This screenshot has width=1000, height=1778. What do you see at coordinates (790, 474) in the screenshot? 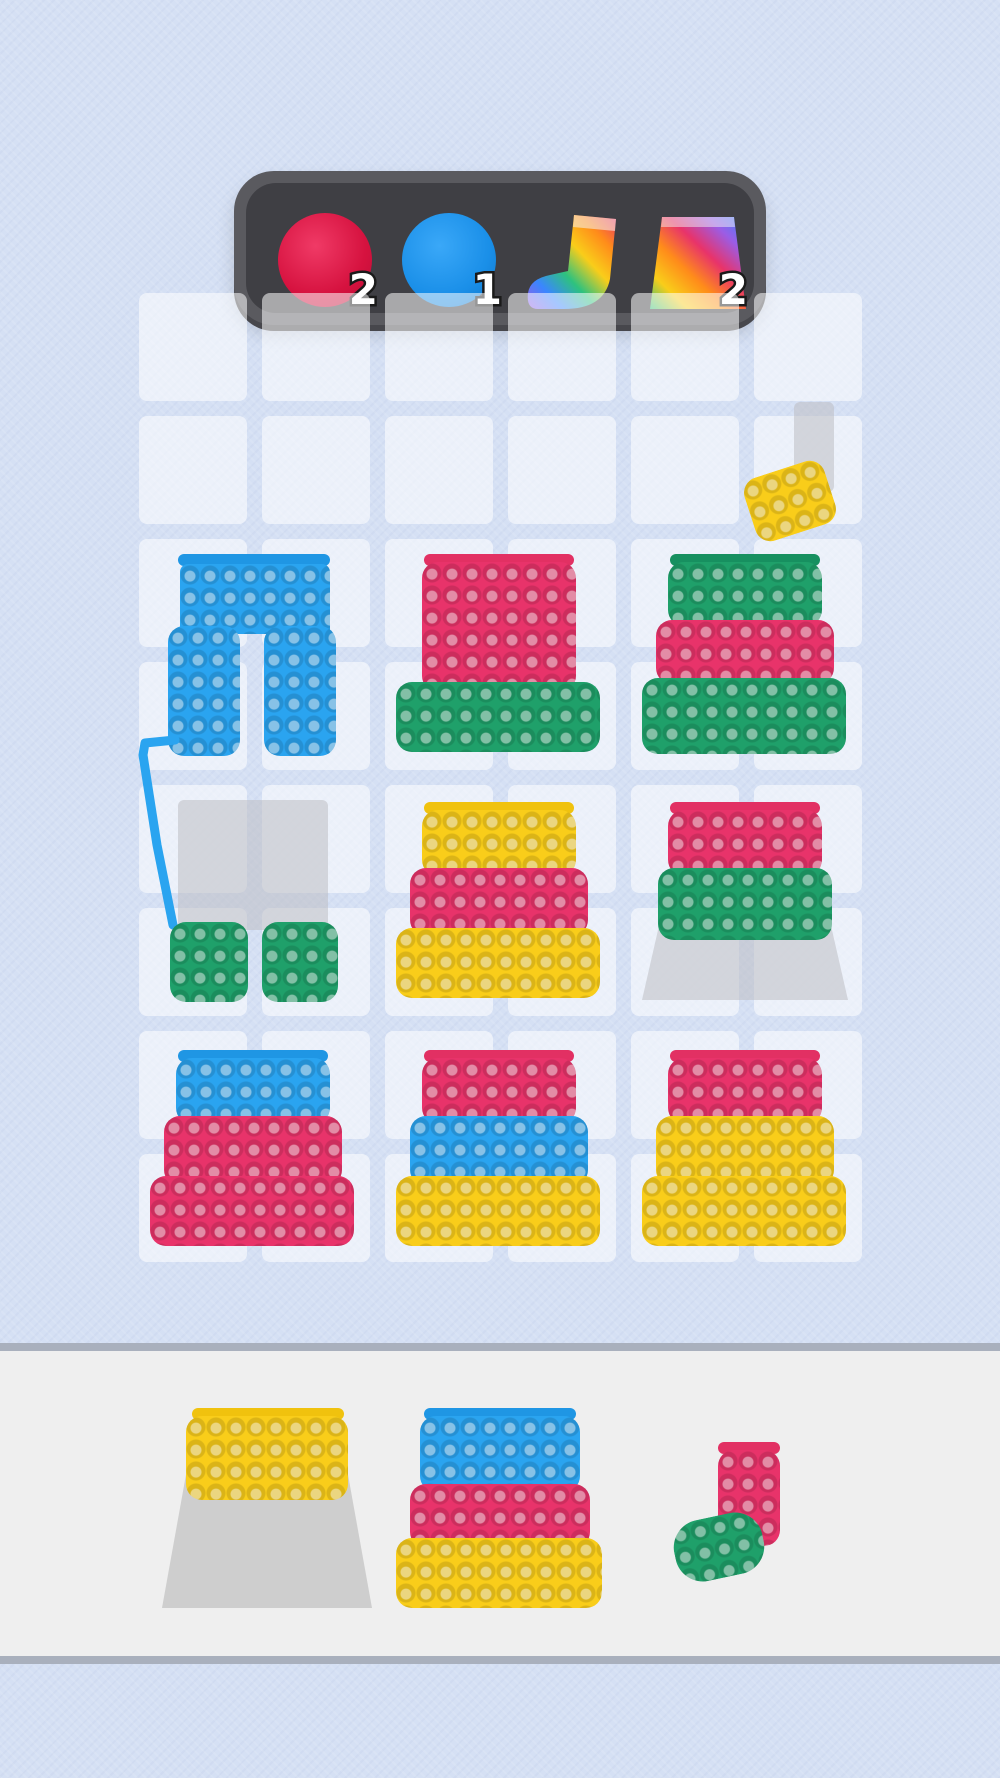
I see `yellow-yarn-roll` at bounding box center [790, 474].